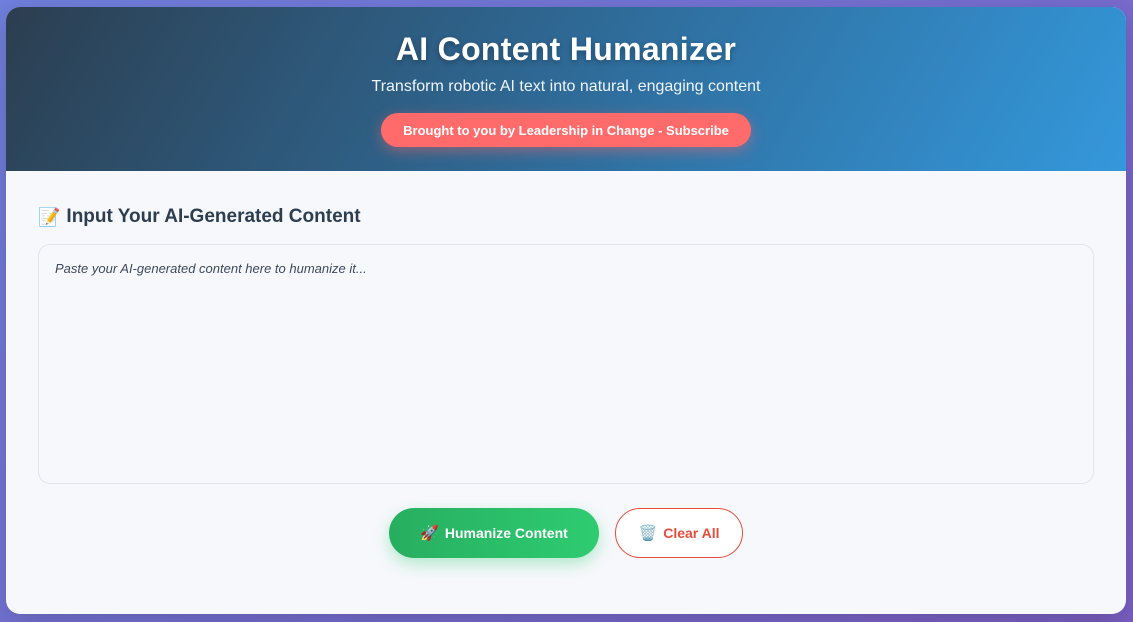 This screenshot has width=1133, height=622. What do you see at coordinates (566, 49) in the screenshot?
I see `page-title: AI Content Humanizer` at bounding box center [566, 49].